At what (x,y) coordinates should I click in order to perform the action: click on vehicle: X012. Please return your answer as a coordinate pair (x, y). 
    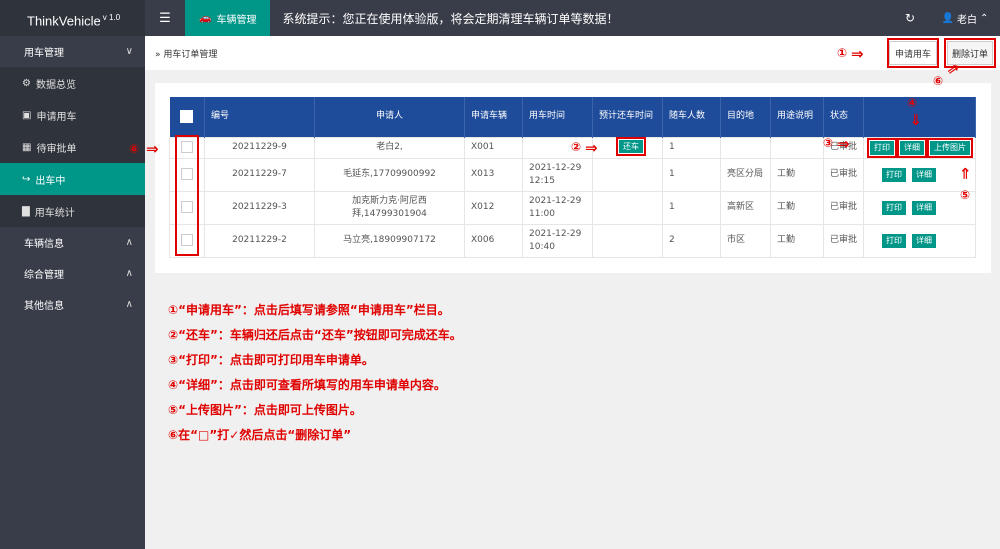
    Looking at the image, I should click on (493, 207).